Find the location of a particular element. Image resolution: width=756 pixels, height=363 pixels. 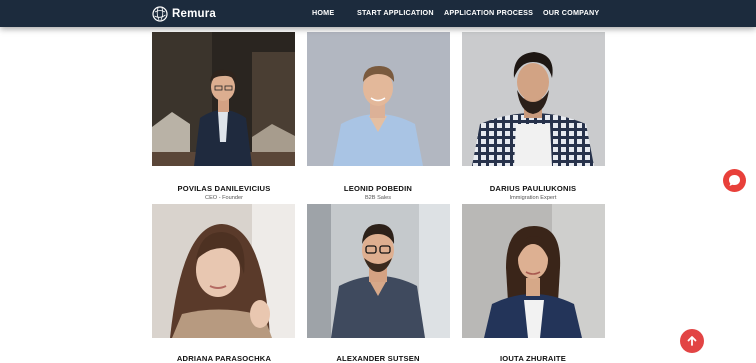

chat-button is located at coordinates (734, 180).